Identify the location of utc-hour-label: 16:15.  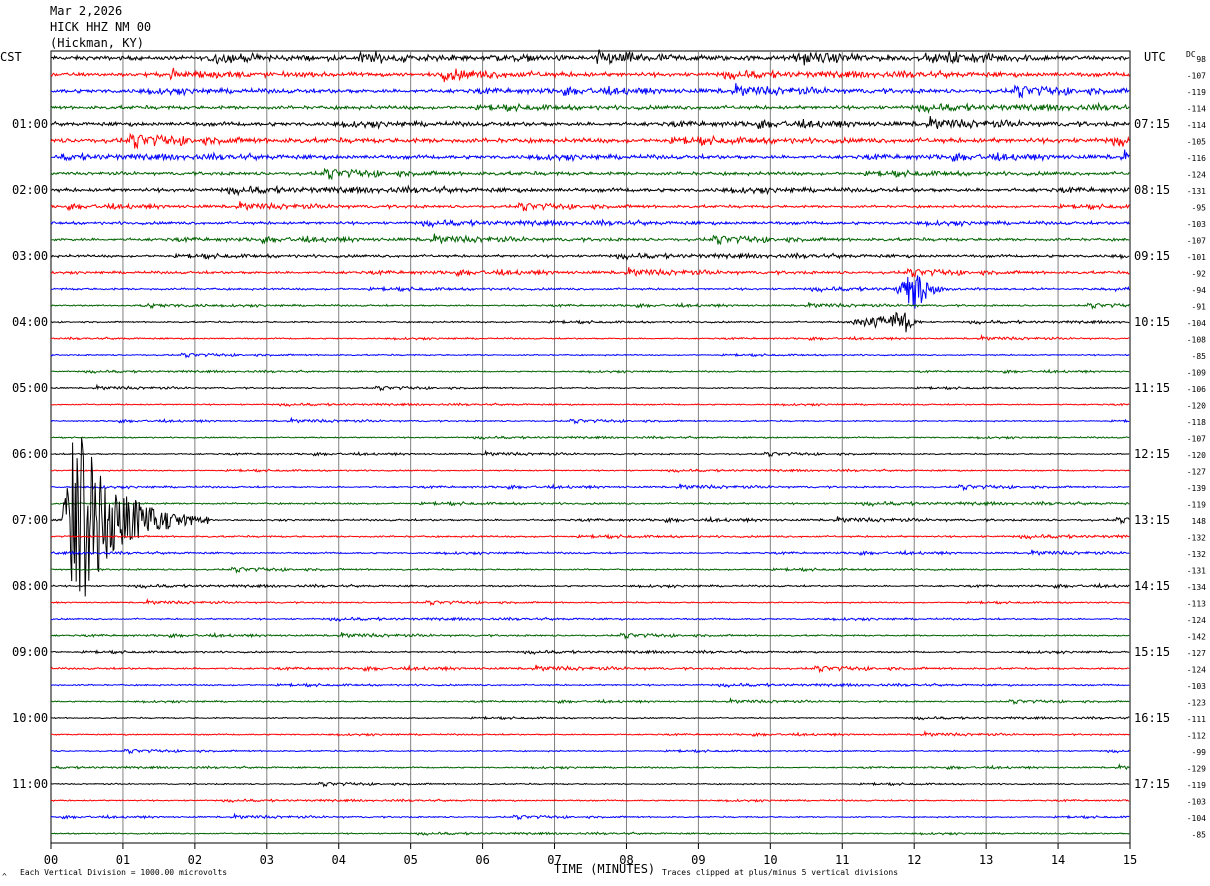
(1152, 718).